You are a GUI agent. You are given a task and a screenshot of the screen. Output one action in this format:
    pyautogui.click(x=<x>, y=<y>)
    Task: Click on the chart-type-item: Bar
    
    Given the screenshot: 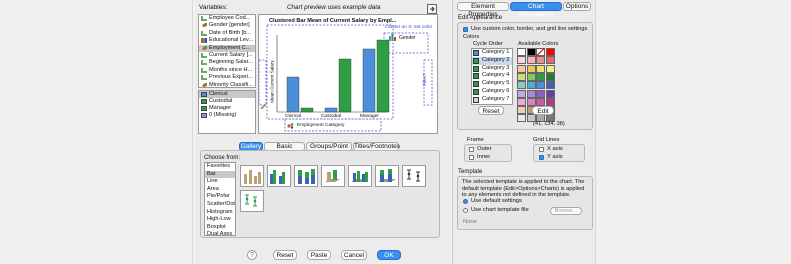 What is the action you would take?
    pyautogui.click(x=220, y=174)
    